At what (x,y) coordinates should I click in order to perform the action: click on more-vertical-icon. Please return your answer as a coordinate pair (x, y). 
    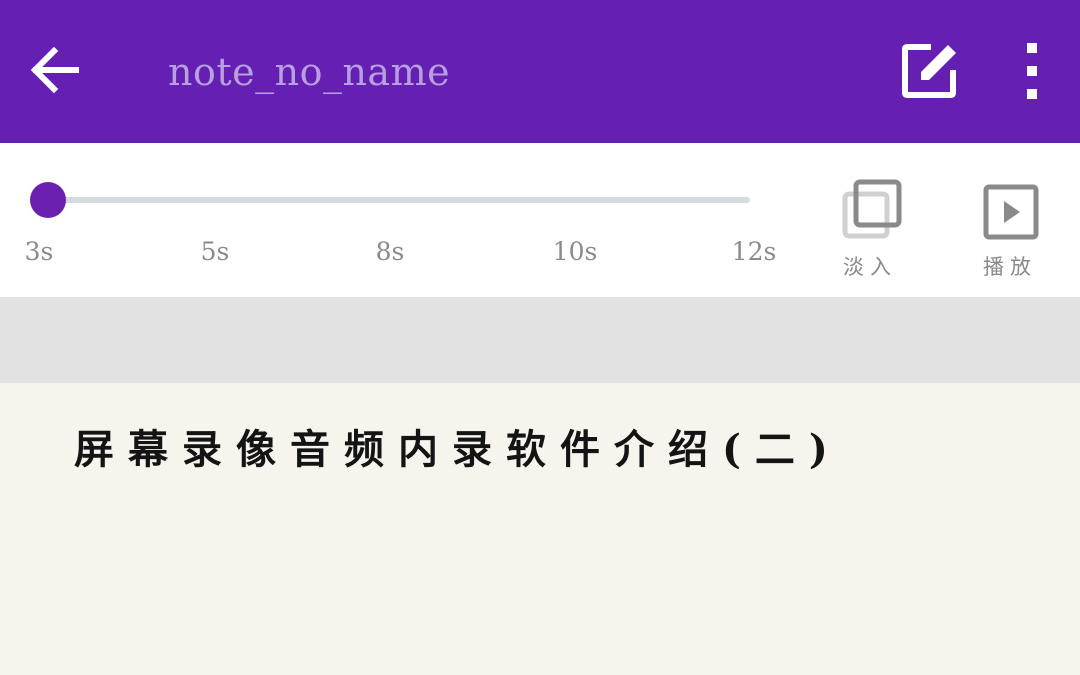
    Looking at the image, I should click on (1032, 71).